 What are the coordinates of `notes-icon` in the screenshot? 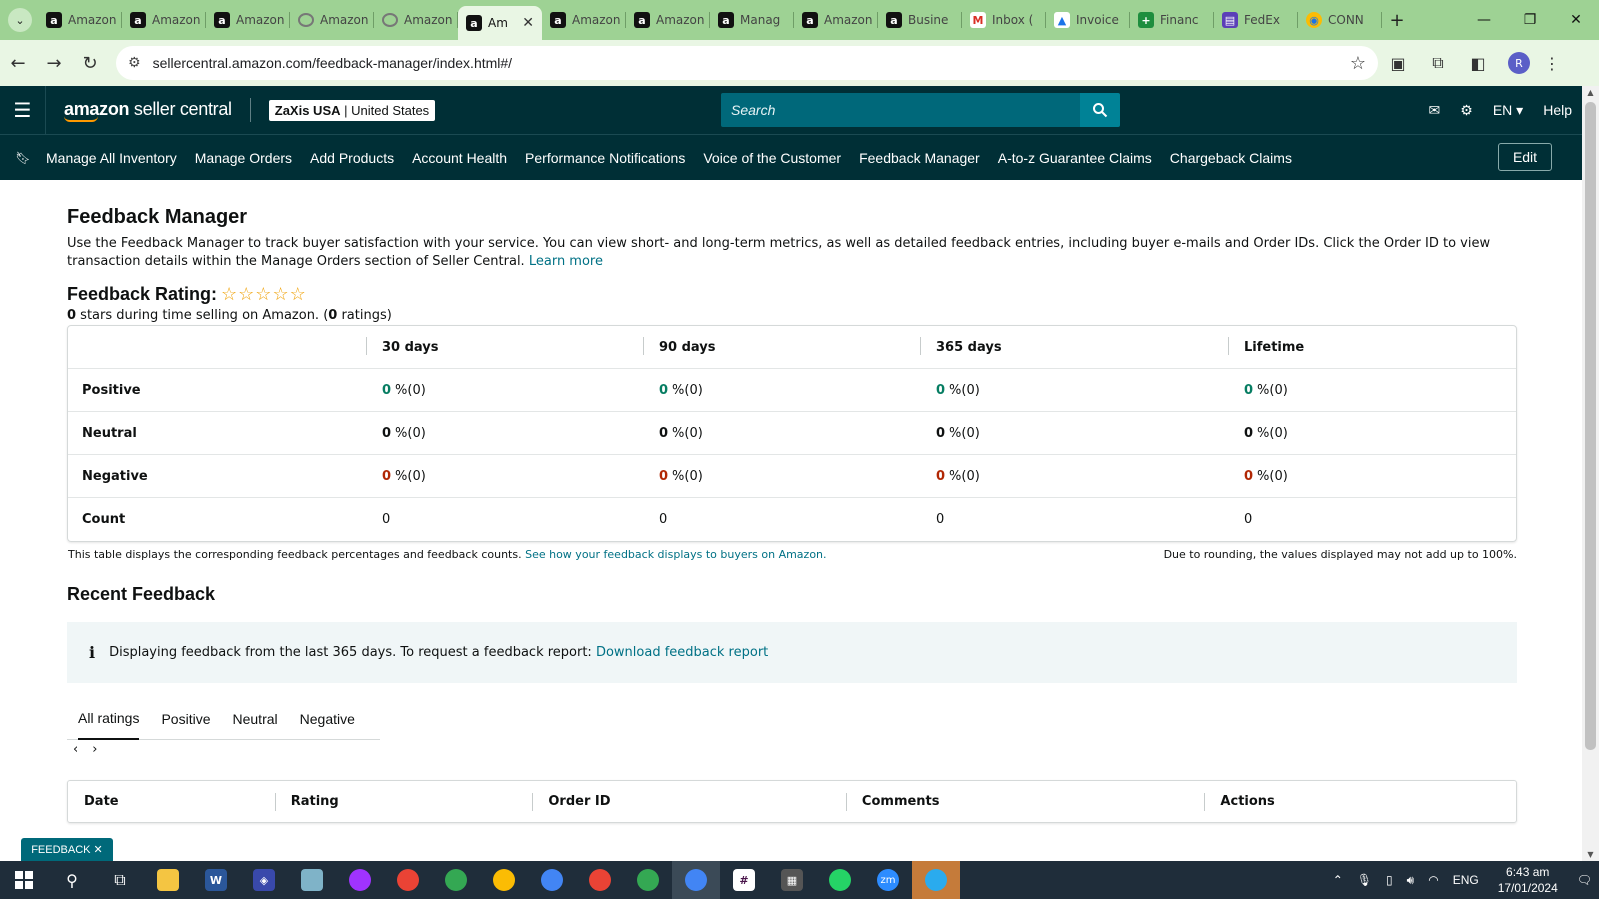 It's located at (312, 880).